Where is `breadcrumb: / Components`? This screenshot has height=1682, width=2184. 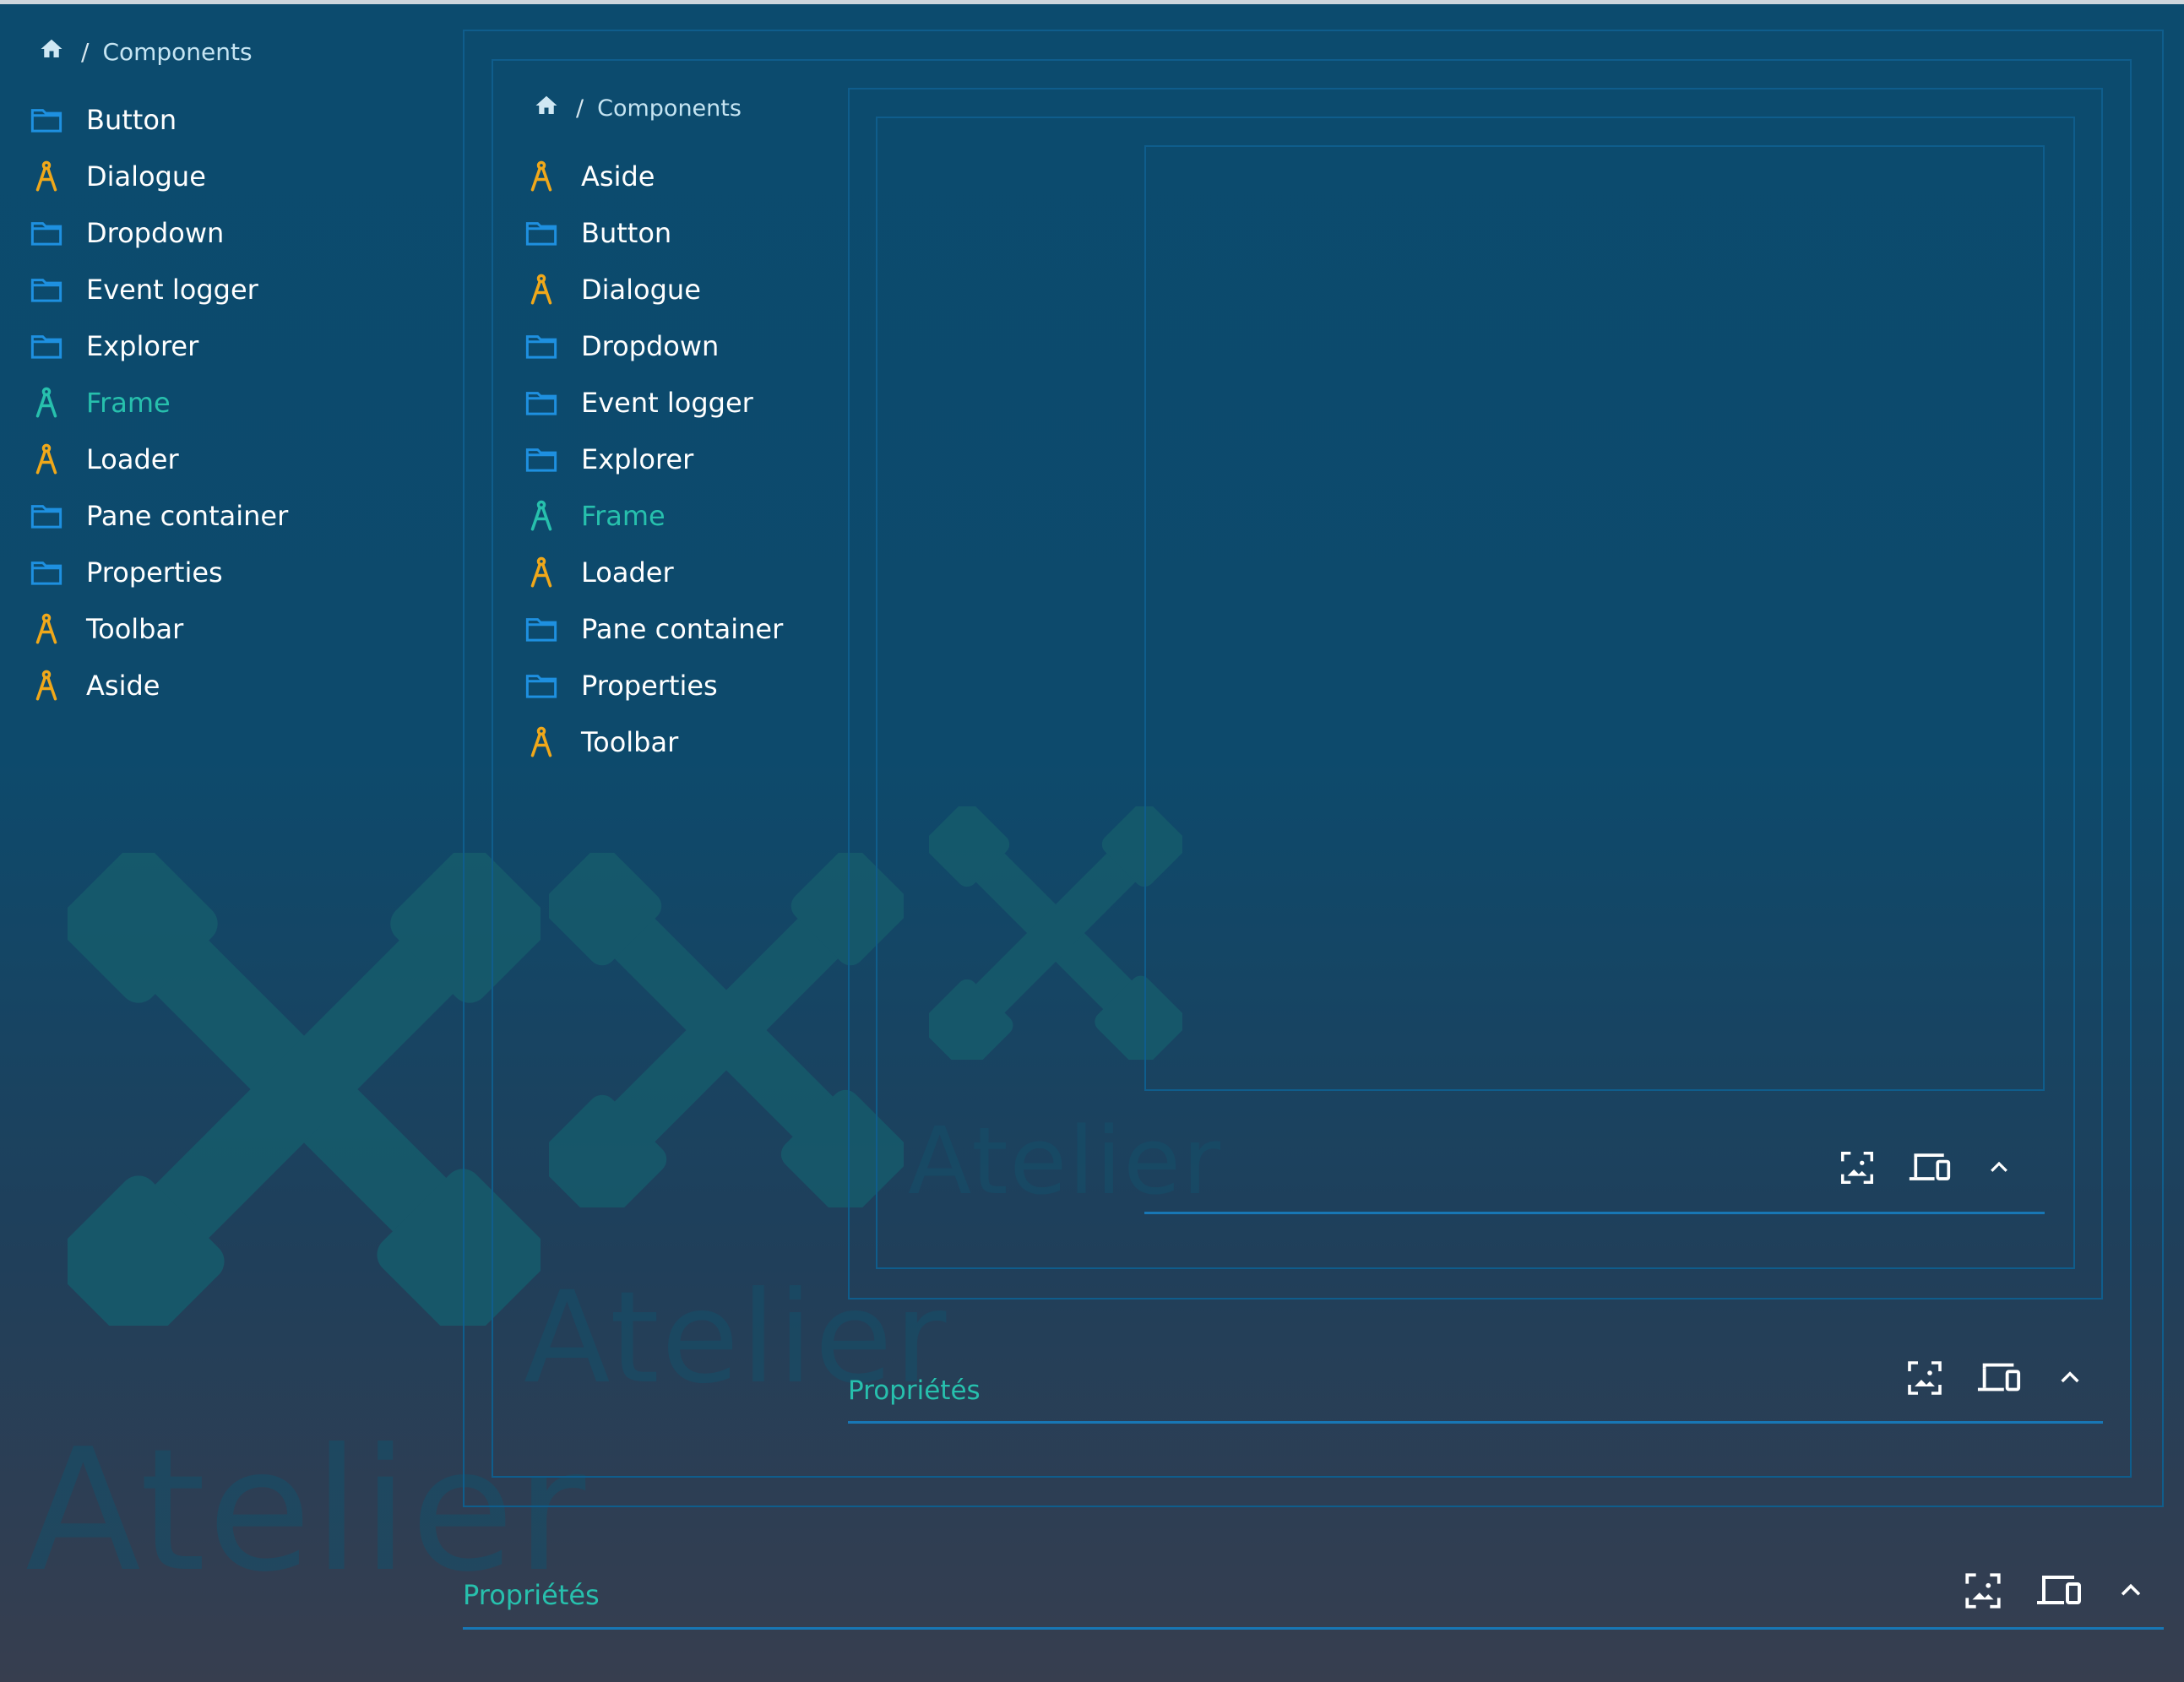 breadcrumb: / Components is located at coordinates (146, 51).